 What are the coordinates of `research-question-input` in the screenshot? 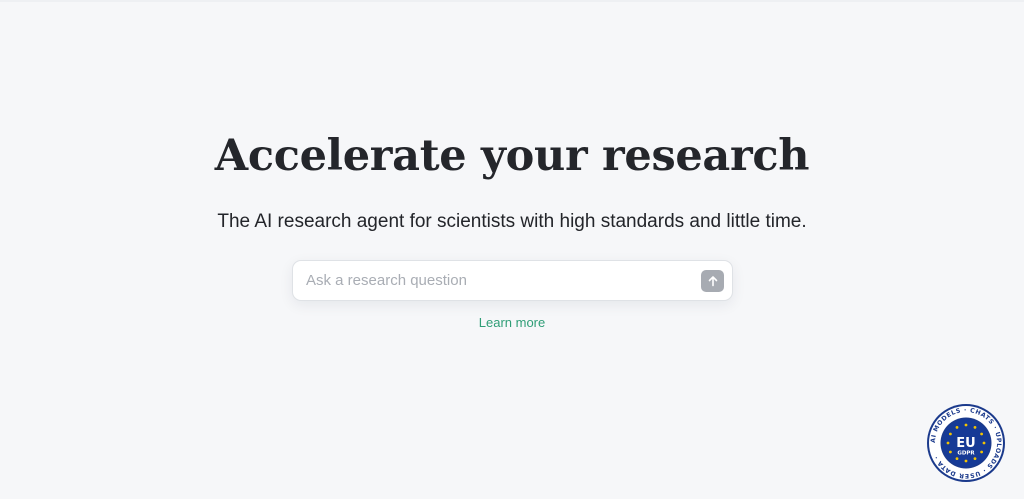 It's located at (496, 280).